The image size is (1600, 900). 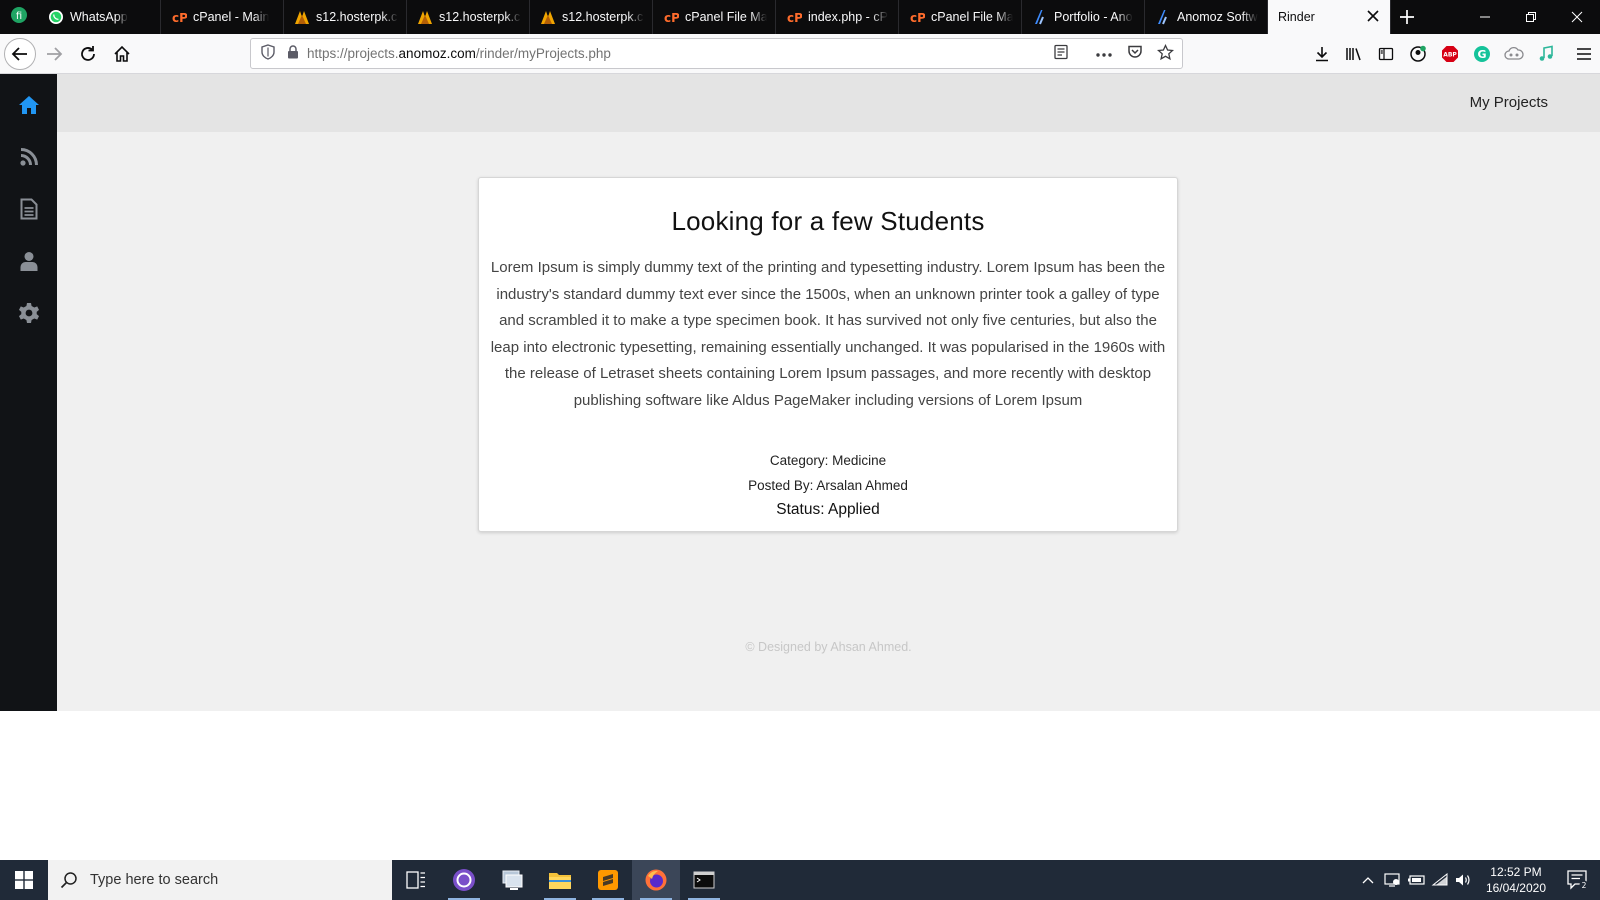 I want to click on page-actions-icon, so click(x=1104, y=53).